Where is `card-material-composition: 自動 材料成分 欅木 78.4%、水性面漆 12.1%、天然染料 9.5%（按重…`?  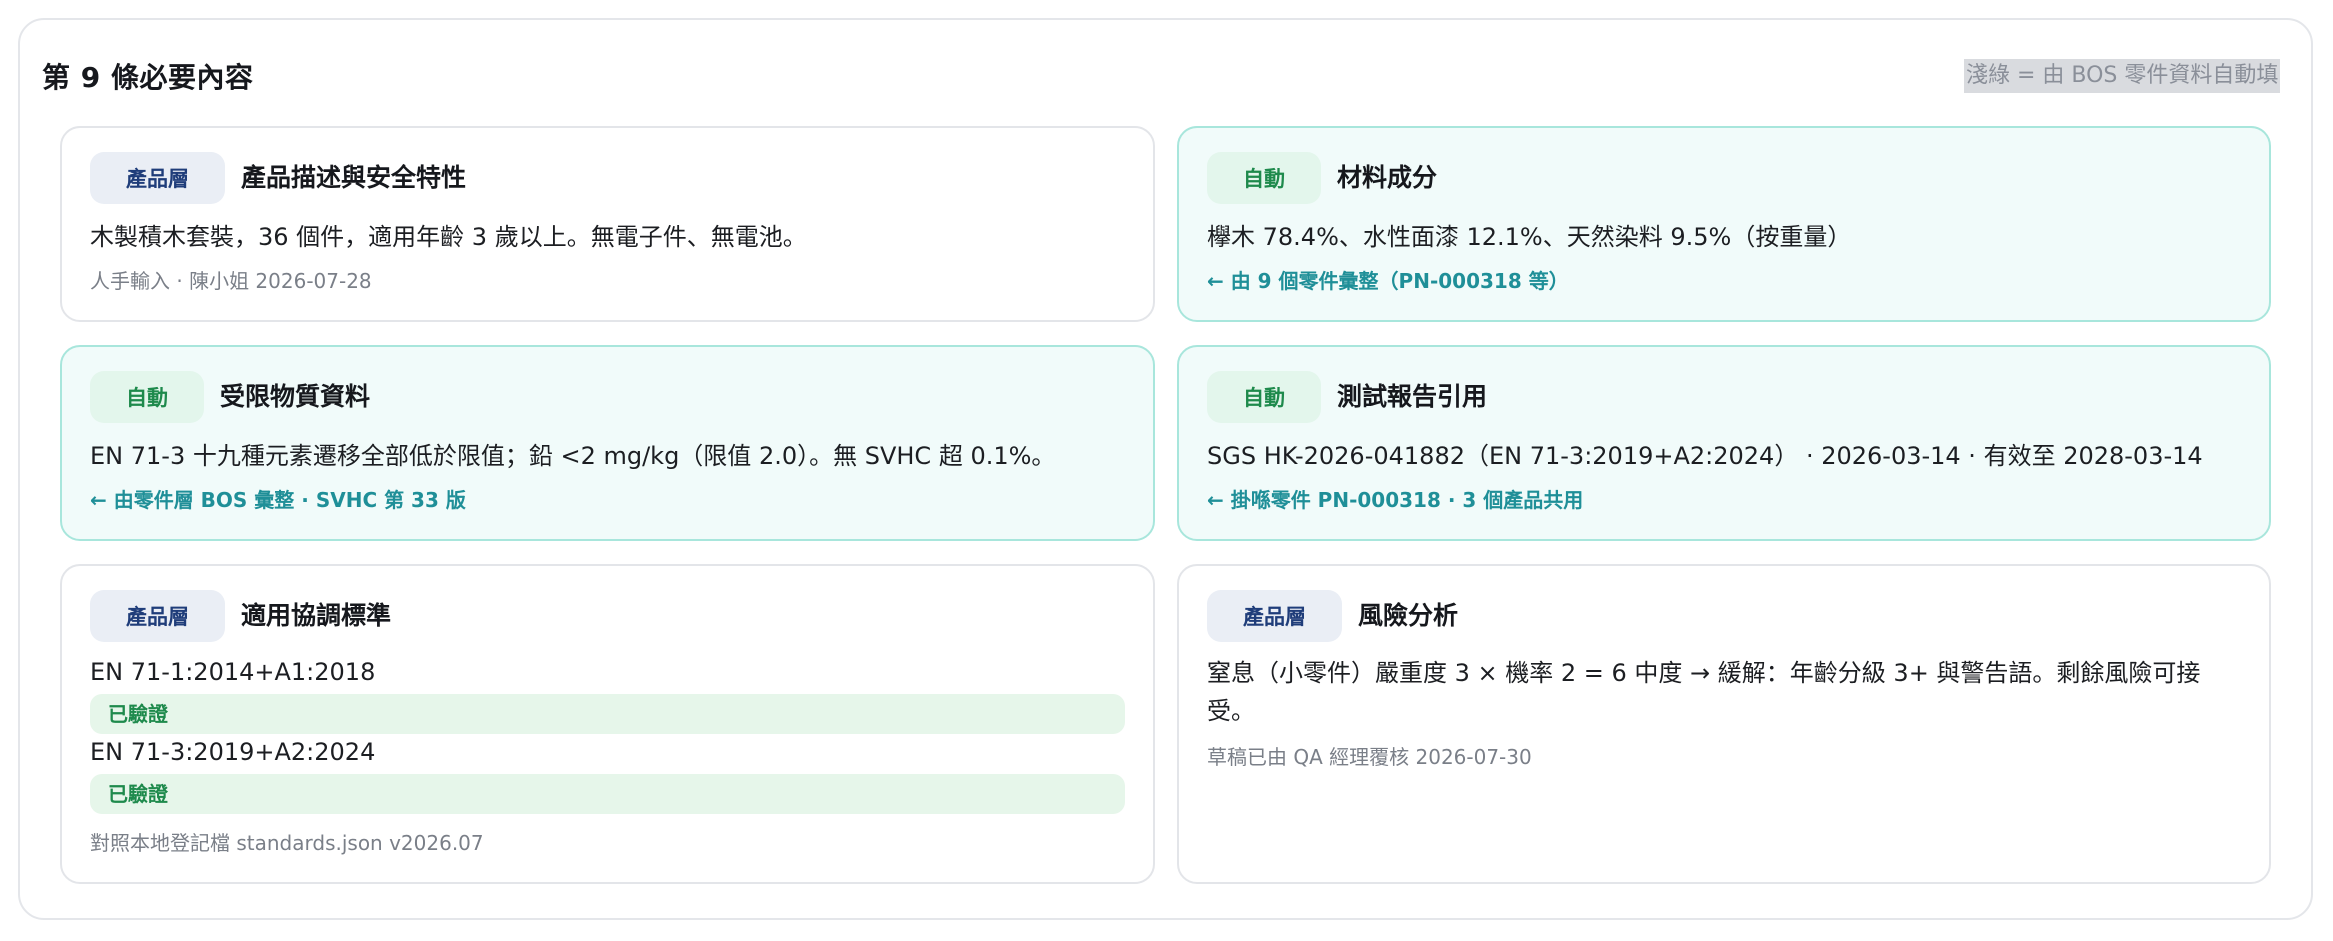 card-material-composition: 自動 材料成分 欅木 78.4%、水性面漆 12.1%、天然染料 9.5%（按重… is located at coordinates (1724, 224).